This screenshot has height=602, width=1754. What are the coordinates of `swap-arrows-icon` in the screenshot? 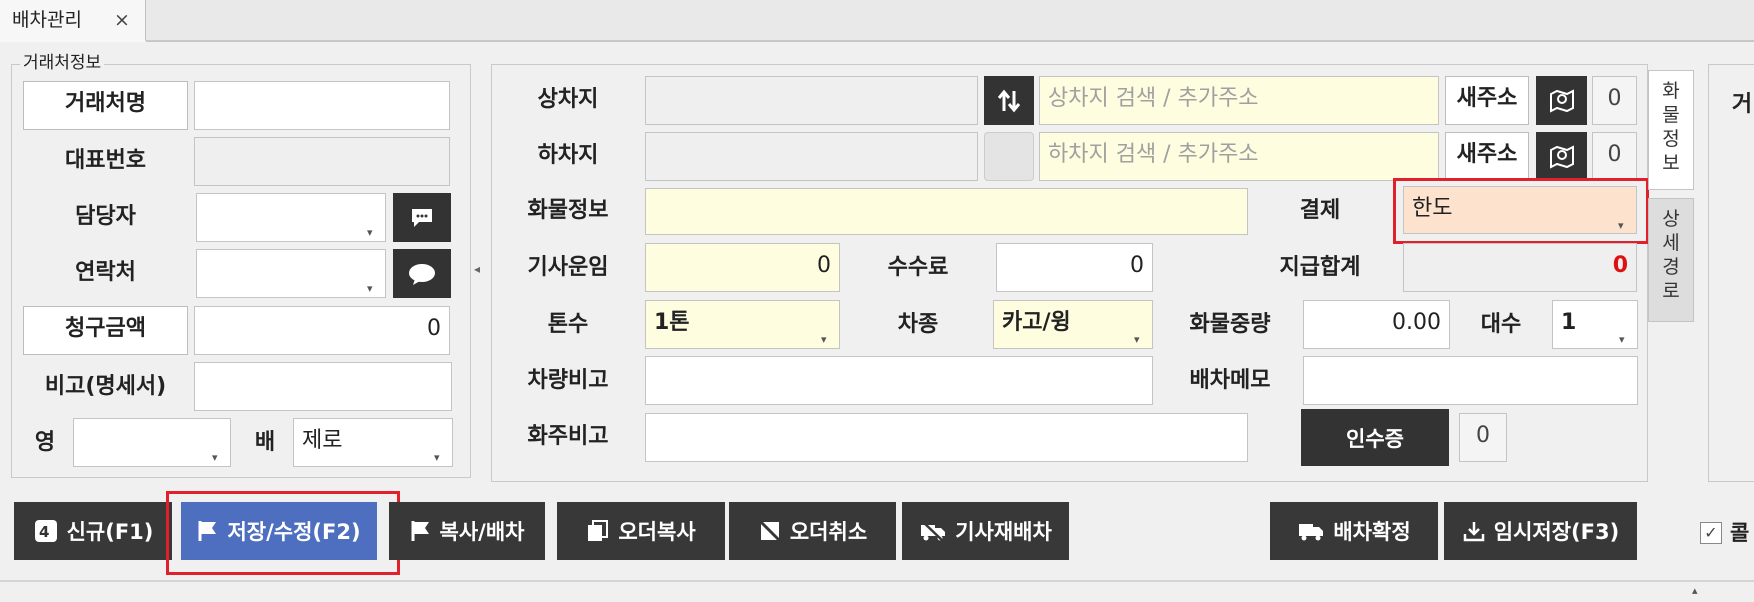 It's located at (1009, 100).